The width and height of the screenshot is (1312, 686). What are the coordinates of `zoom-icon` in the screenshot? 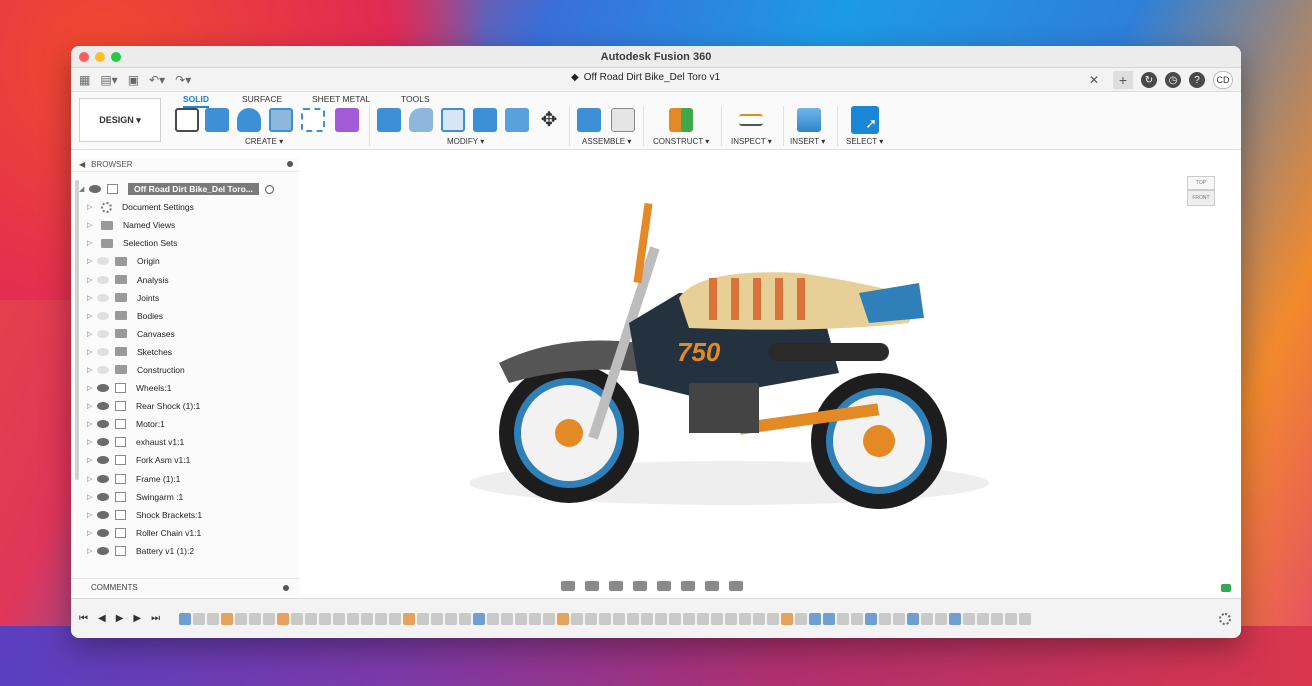 It's located at (640, 586).